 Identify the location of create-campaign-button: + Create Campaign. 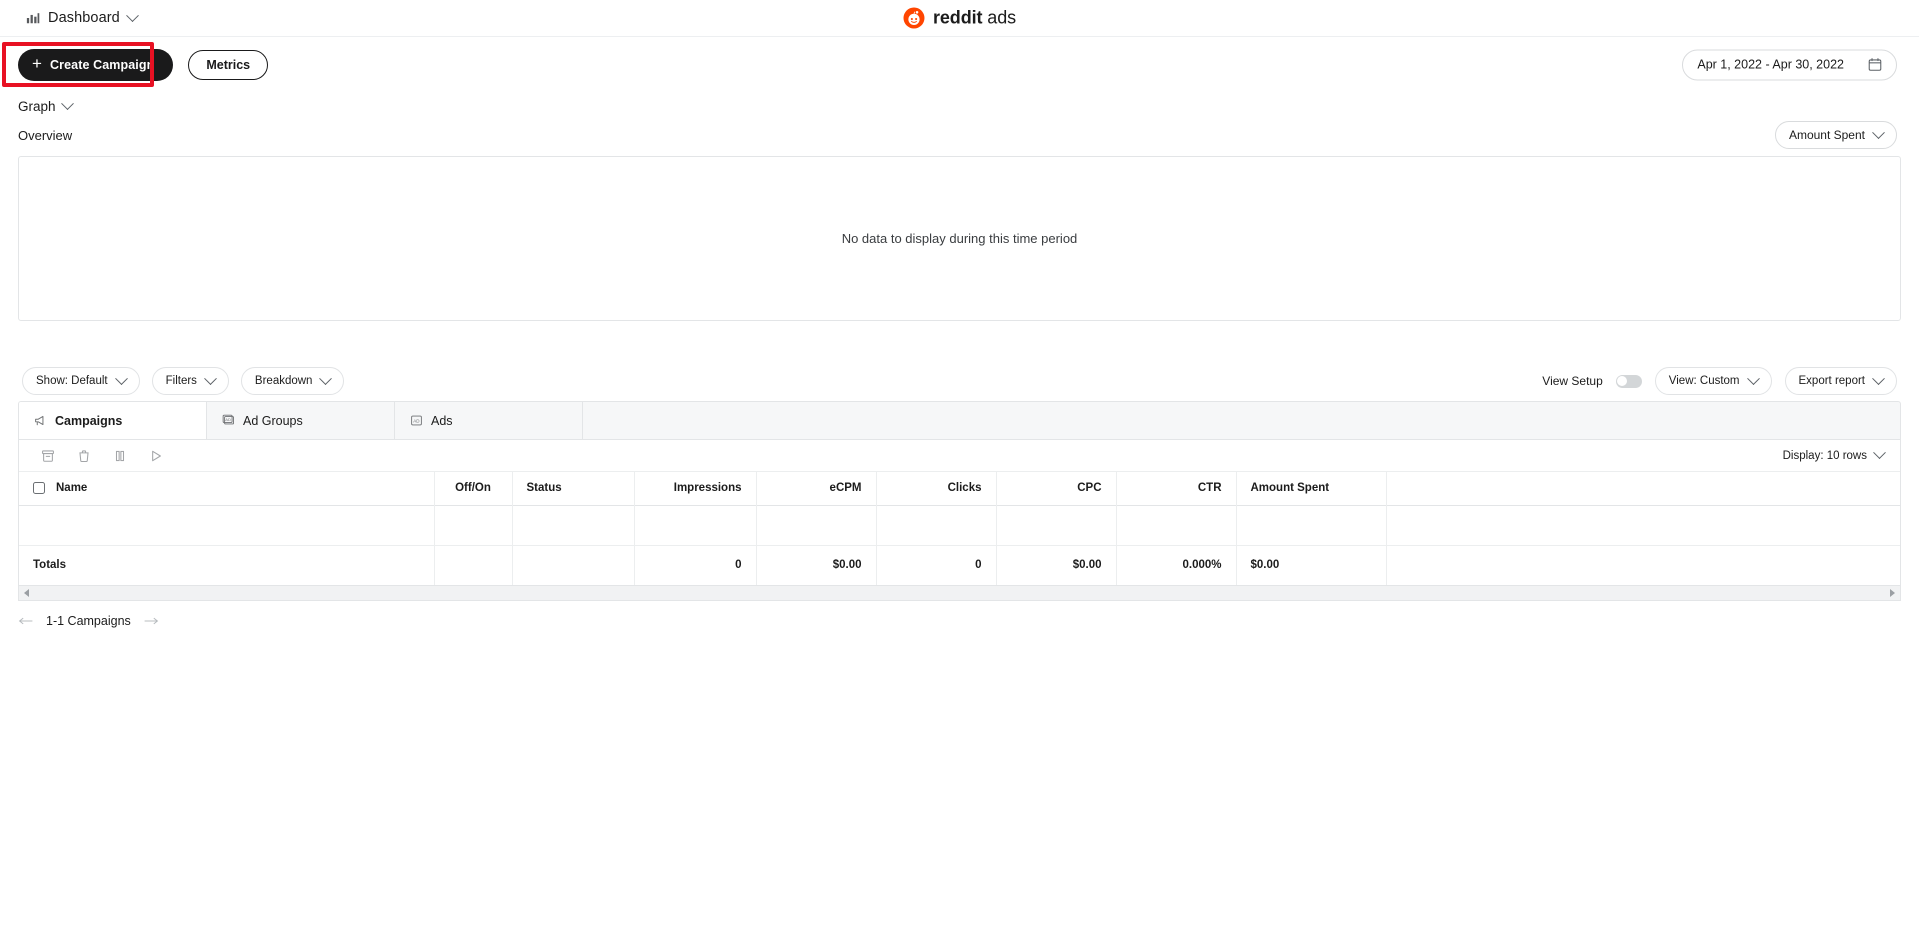
(96, 64).